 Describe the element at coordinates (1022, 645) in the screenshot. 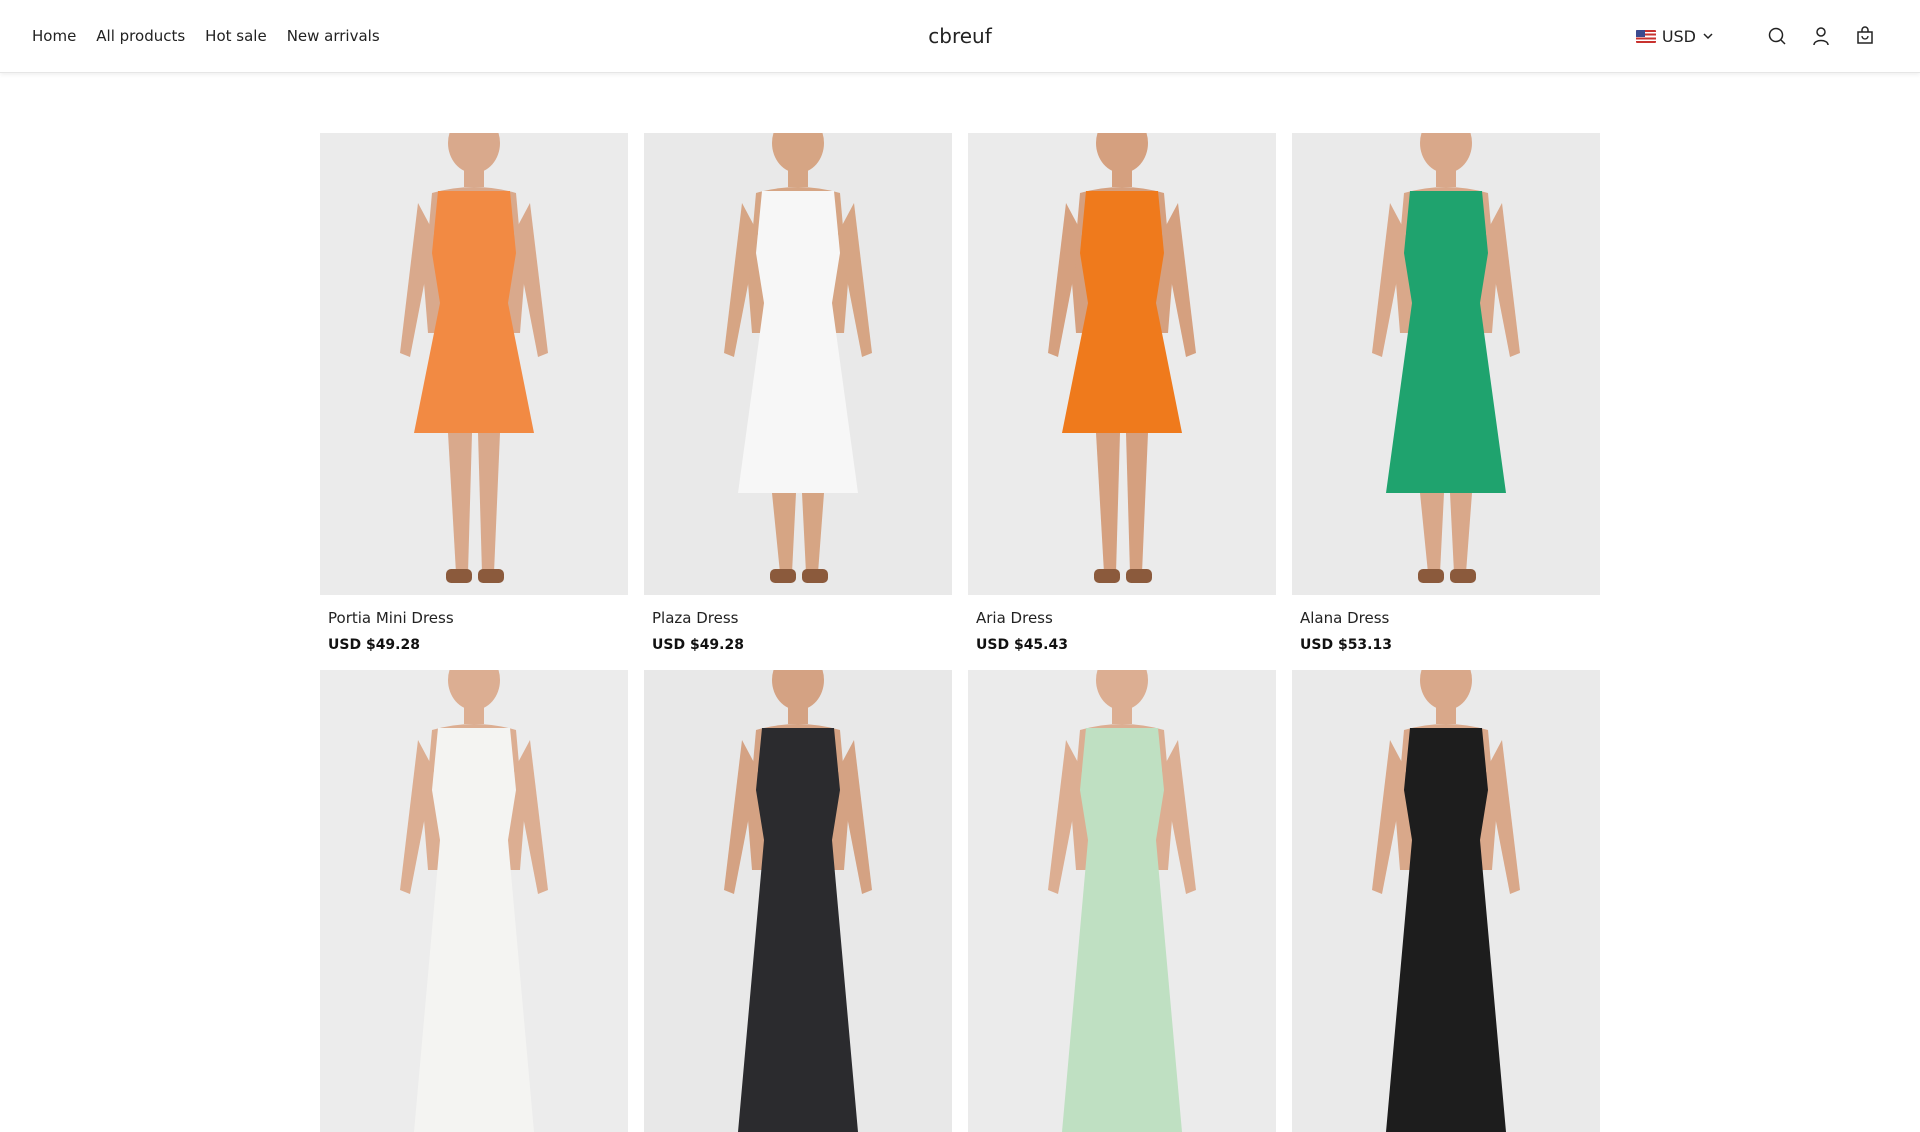

I see `product-price: USD $45.43` at that location.